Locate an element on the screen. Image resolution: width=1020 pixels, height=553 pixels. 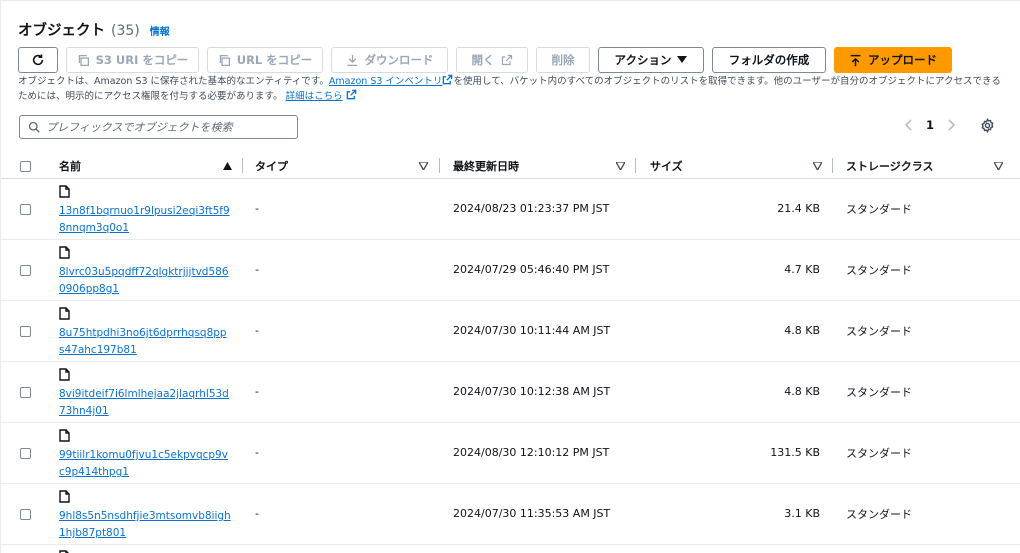
object-name-link: 8vi9itdeif7i6lmlhejaa2jlaqrhl53d73hn4j01 is located at coordinates (145, 403).